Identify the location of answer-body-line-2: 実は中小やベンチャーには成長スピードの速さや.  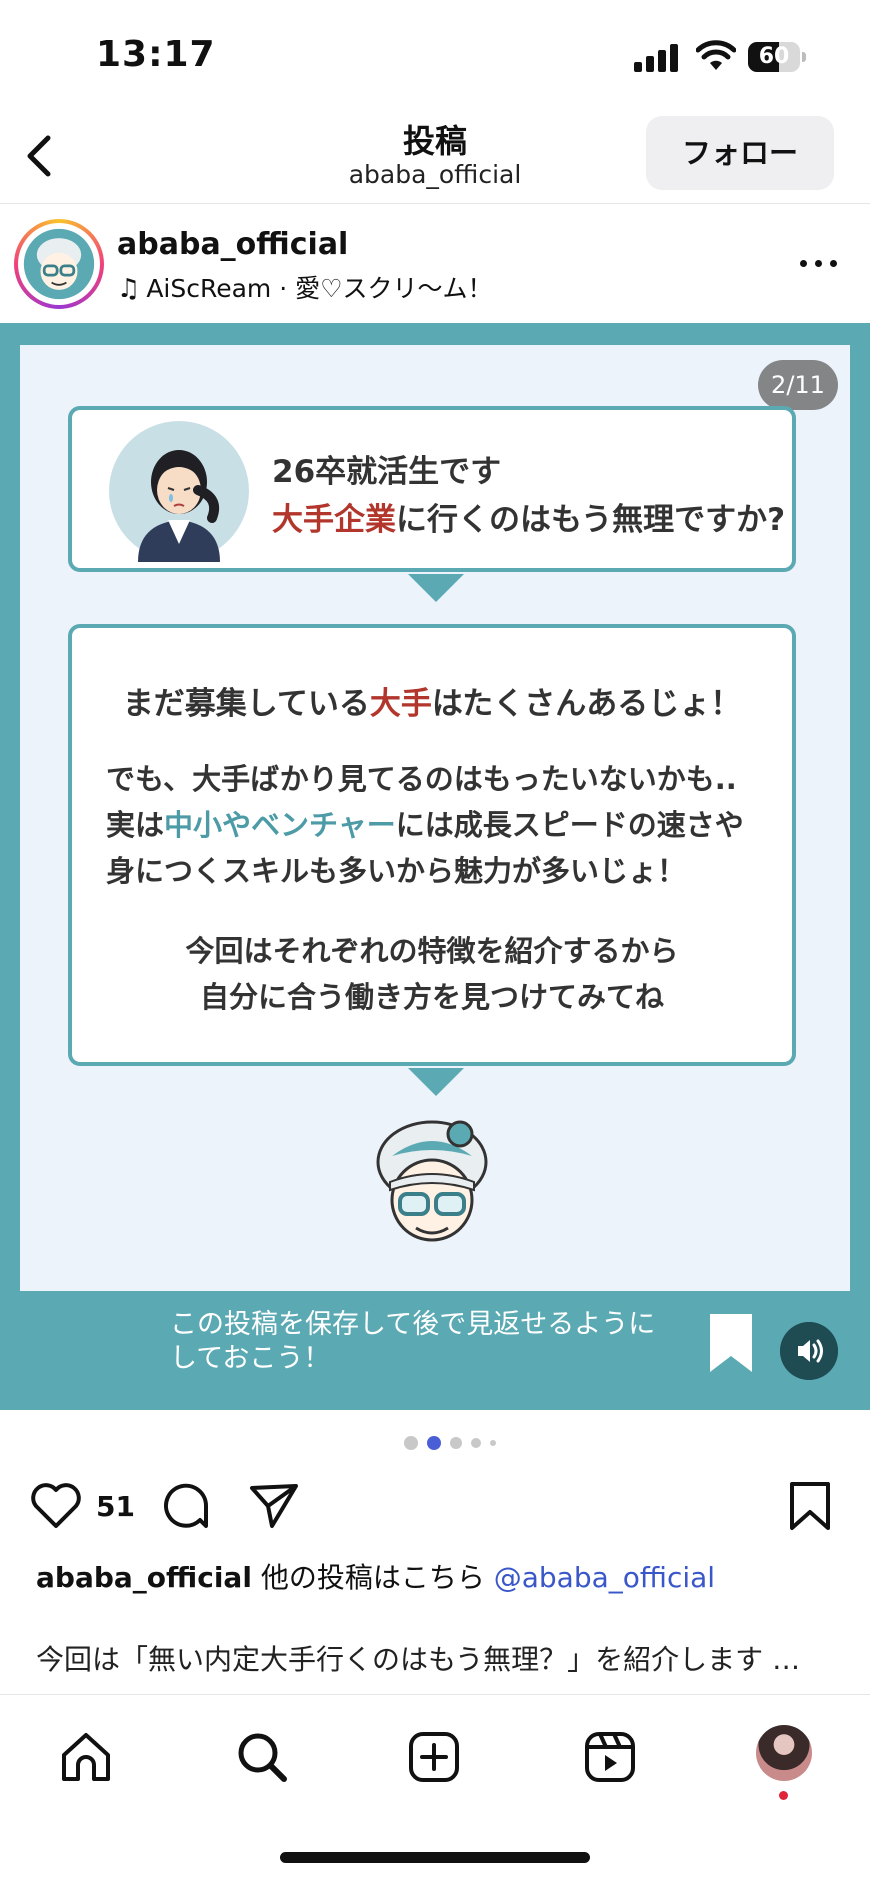
(425, 825).